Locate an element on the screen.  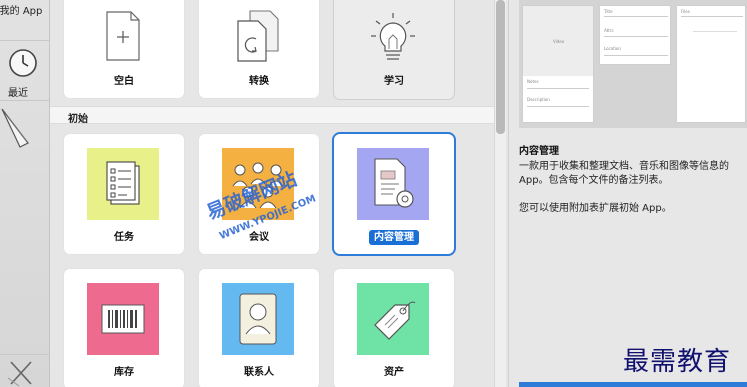
sidebar-item-recent: 最近 is located at coordinates (25, 73).